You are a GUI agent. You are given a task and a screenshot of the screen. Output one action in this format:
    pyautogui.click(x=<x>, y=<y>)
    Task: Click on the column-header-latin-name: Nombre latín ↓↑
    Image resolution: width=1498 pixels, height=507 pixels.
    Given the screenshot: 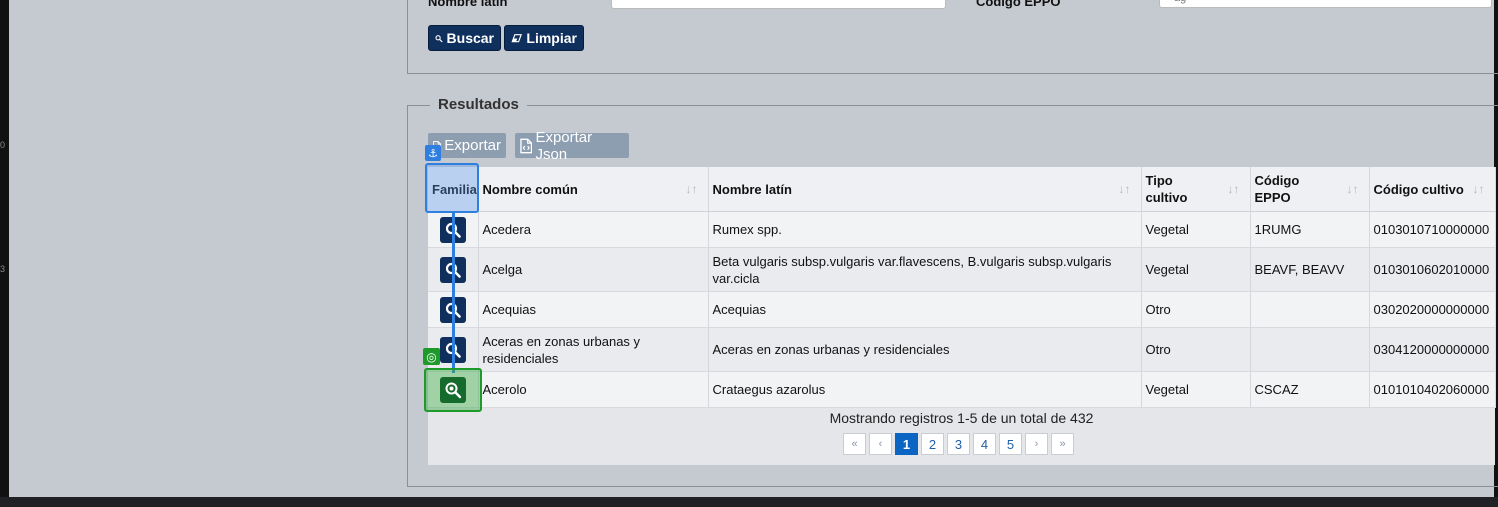 What is the action you would take?
    pyautogui.click(x=925, y=189)
    